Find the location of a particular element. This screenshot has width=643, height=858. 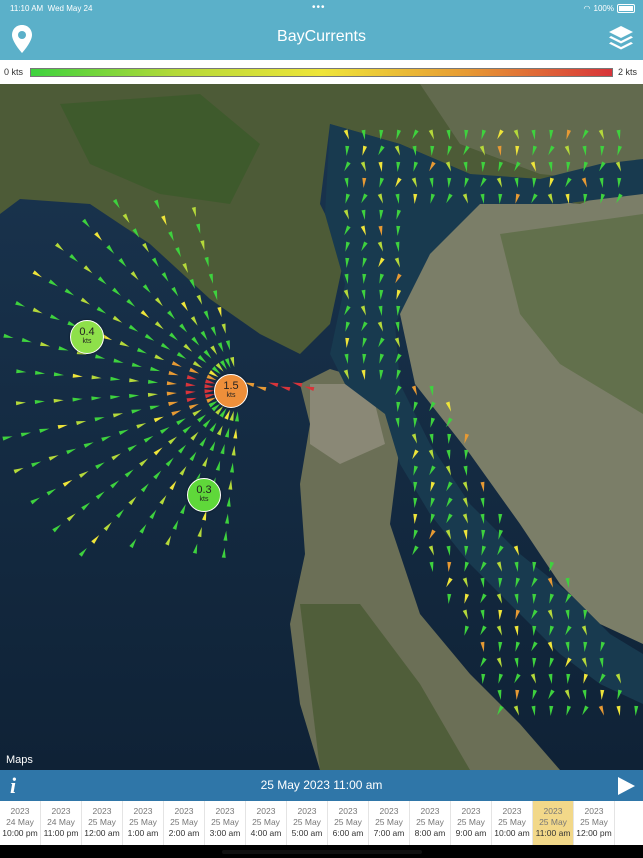

battery-percent: 100% is located at coordinates (603, 8).